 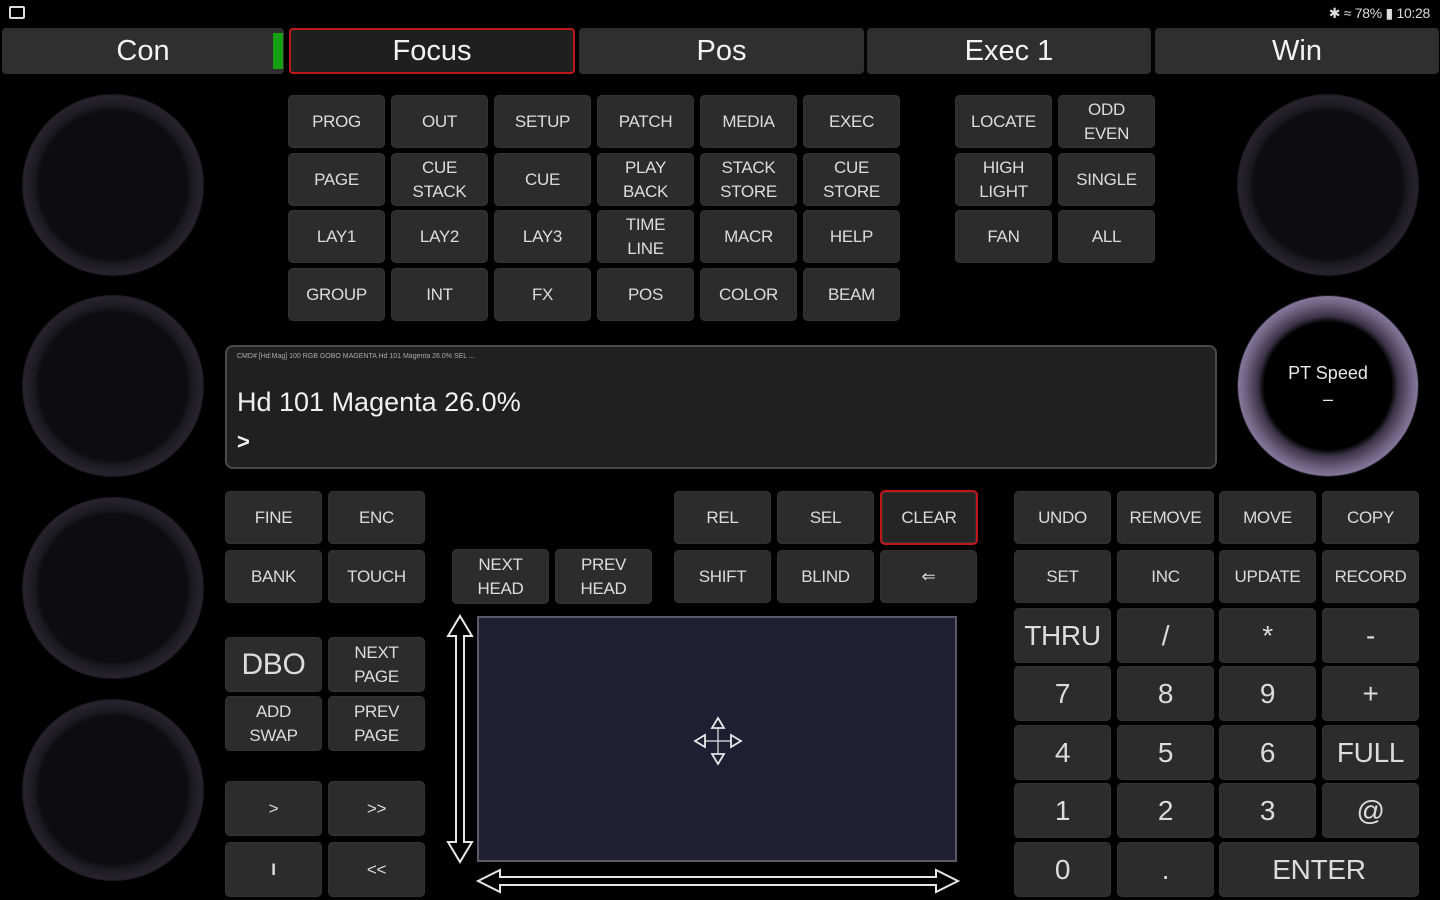 What do you see at coordinates (645, 294) in the screenshot?
I see `pos-button: POS` at bounding box center [645, 294].